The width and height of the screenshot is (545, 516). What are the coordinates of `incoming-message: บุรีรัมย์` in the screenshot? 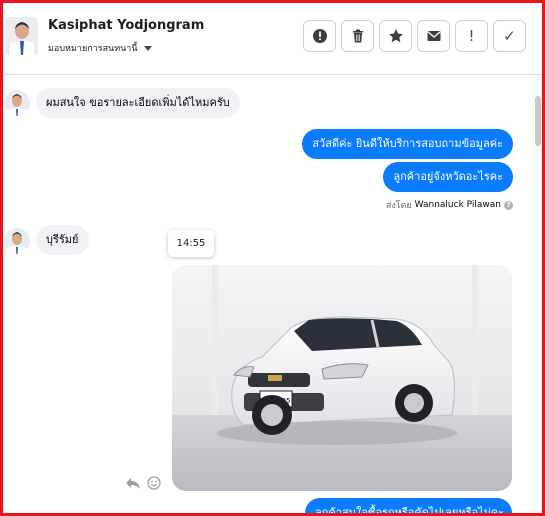 It's located at (62, 240).